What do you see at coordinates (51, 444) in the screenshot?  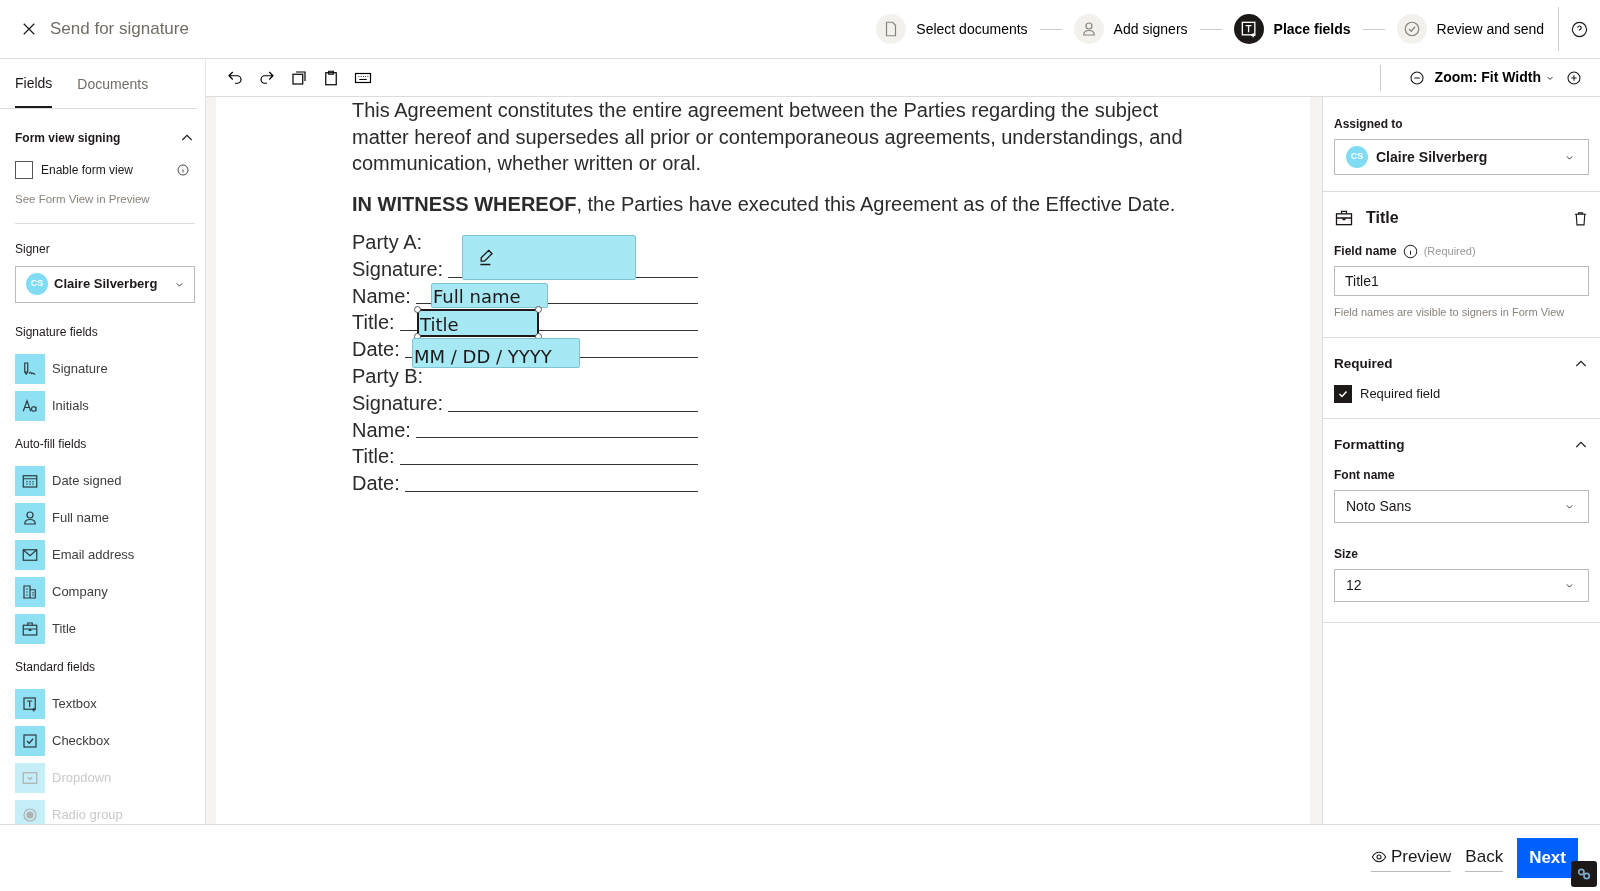 I see `group-heading: Auto-fill fields` at bounding box center [51, 444].